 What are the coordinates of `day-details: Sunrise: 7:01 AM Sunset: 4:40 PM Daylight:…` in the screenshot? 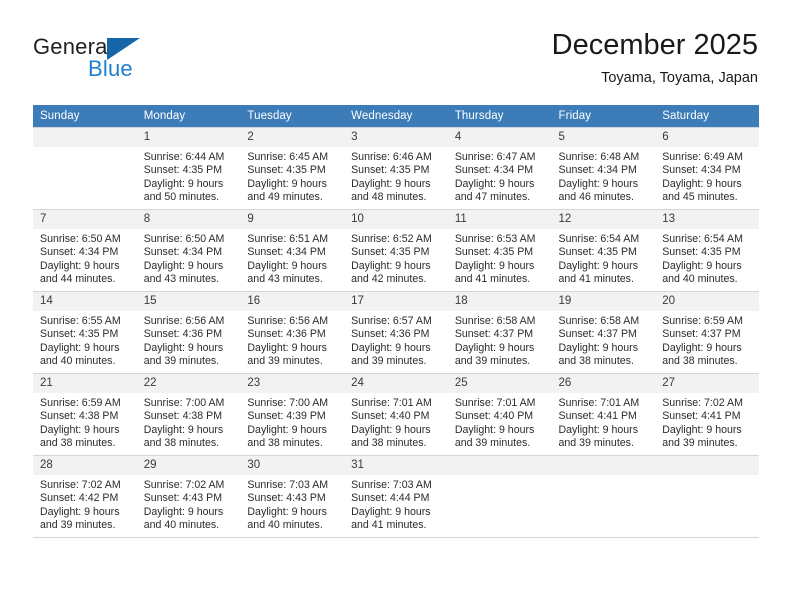 It's located at (500, 422).